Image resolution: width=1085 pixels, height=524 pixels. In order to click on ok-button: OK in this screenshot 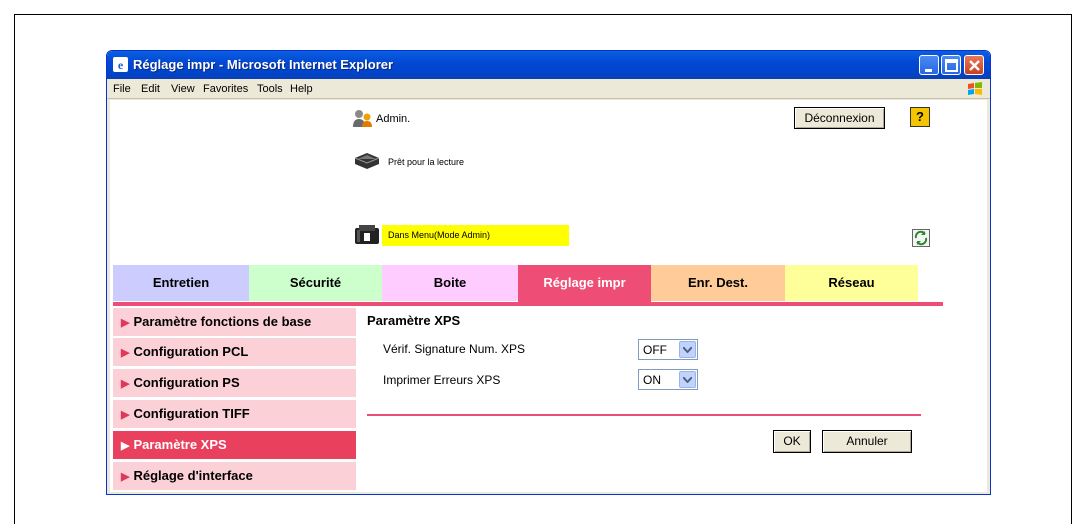, I will do `click(792, 441)`.